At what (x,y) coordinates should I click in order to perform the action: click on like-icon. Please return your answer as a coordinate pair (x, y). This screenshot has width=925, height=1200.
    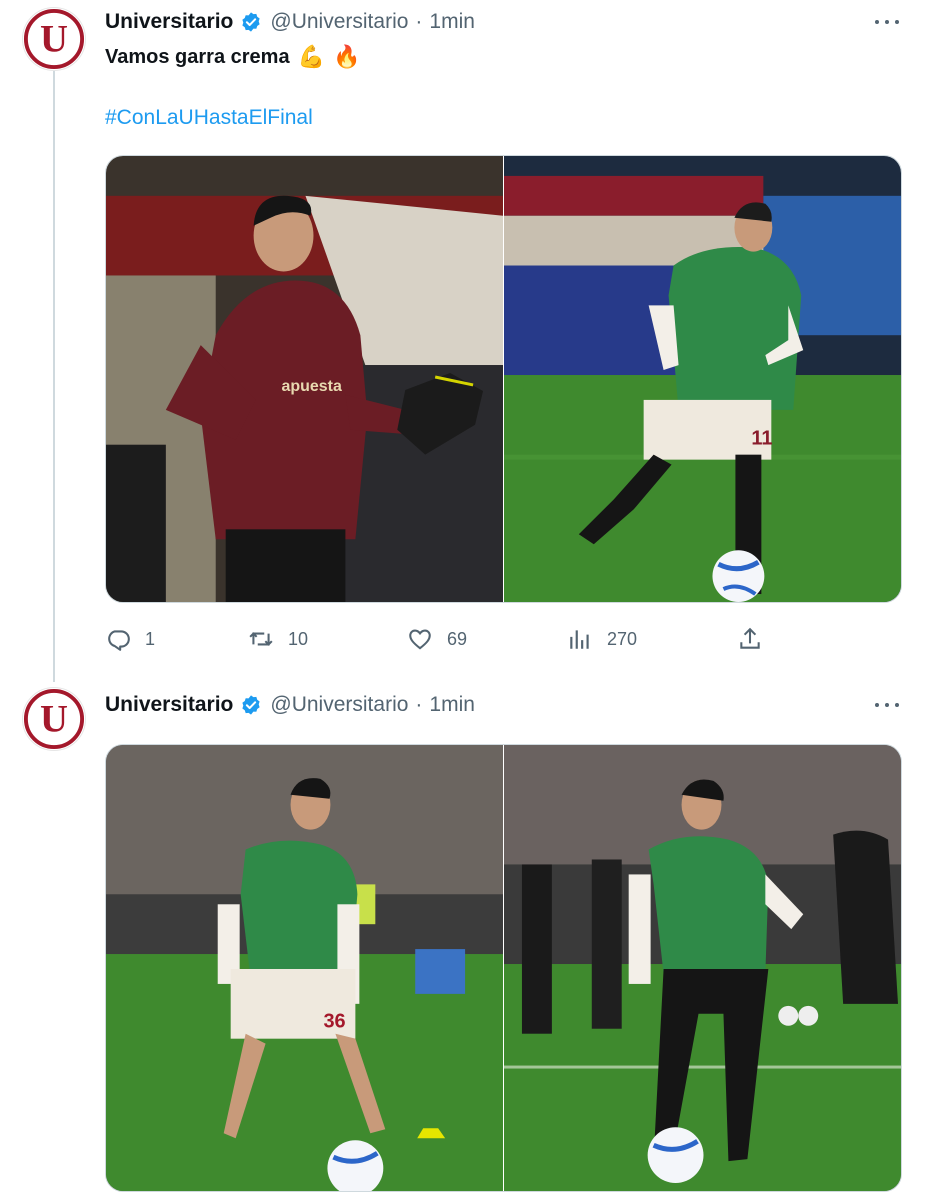
    Looking at the image, I should click on (420, 639).